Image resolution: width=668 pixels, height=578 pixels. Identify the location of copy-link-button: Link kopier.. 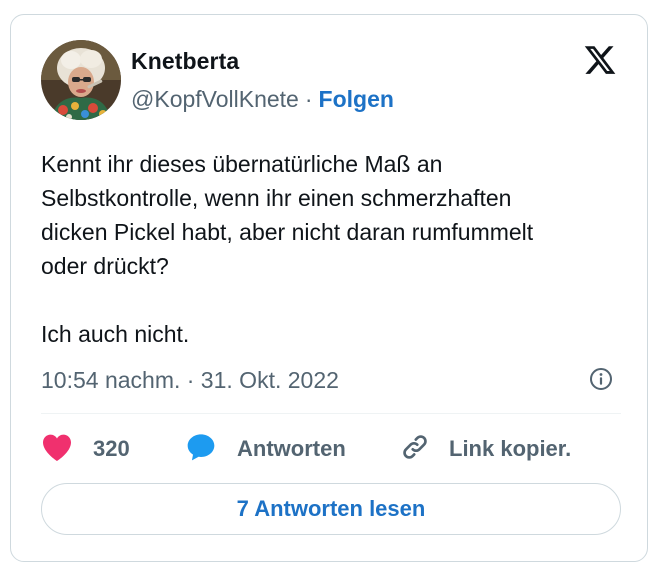
(485, 449).